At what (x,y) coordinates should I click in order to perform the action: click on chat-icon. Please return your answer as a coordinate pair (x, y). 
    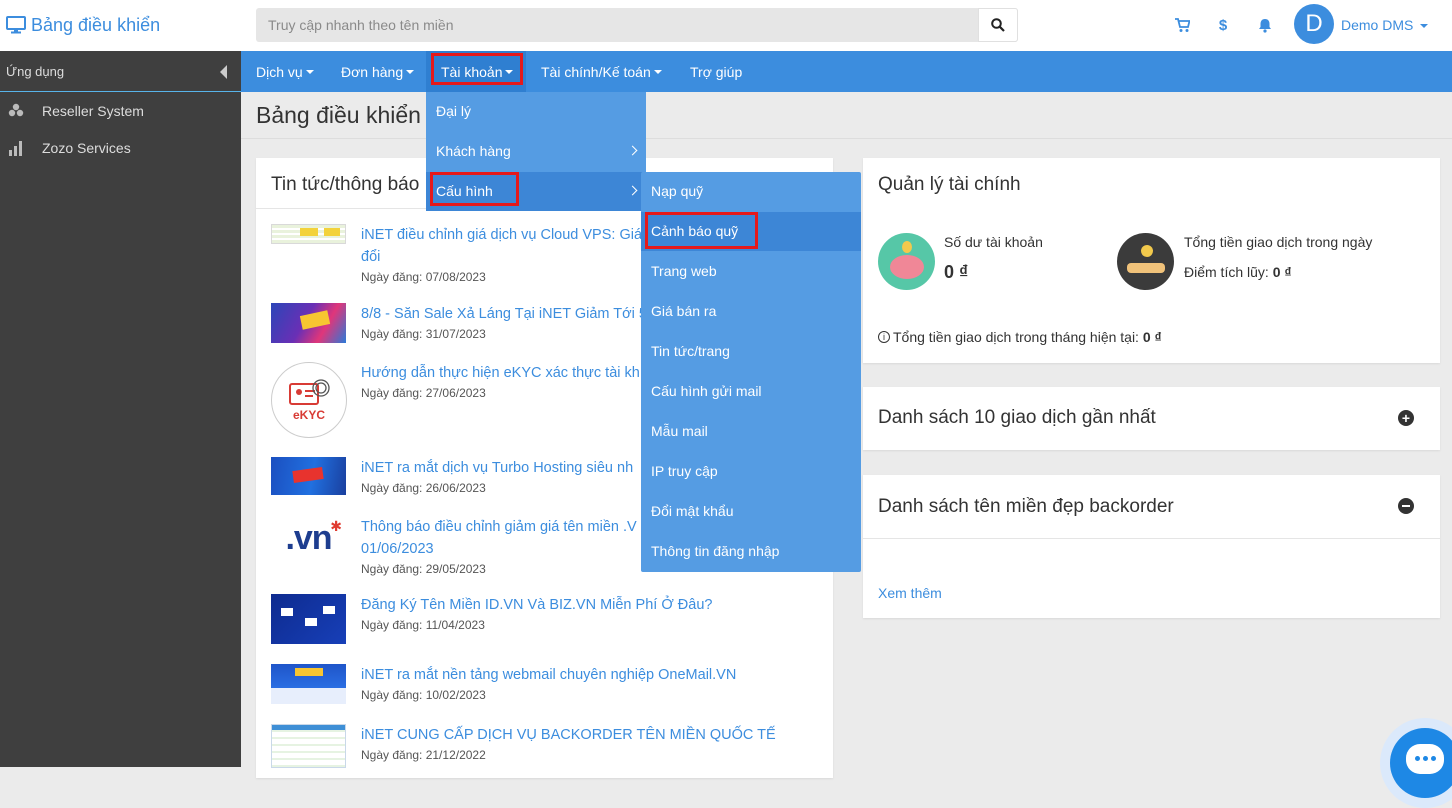
    Looking at the image, I should click on (1421, 763).